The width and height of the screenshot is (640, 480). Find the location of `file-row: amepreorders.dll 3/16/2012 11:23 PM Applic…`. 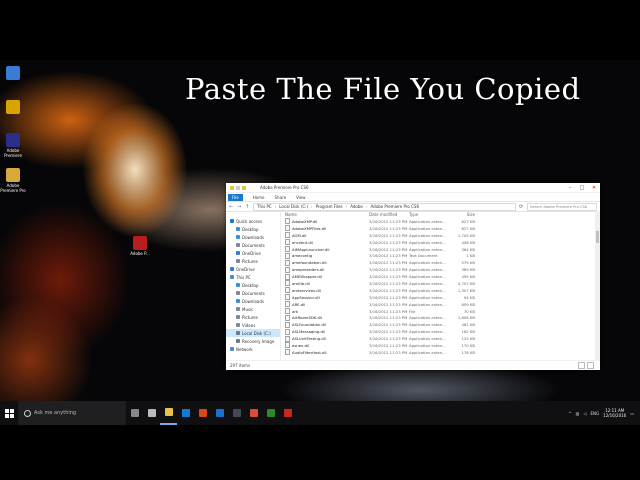

file-row: amepreorders.dll 3/16/2012 11:23 PM Applic… is located at coordinates (442, 269).